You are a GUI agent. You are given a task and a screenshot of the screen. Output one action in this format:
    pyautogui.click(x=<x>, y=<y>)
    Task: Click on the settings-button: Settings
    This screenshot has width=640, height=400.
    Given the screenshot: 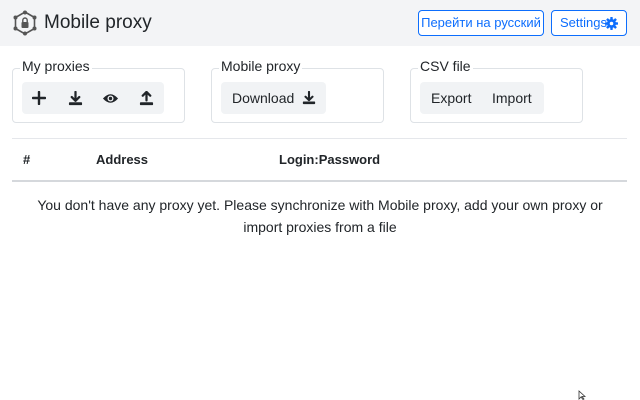 What is the action you would take?
    pyautogui.click(x=589, y=23)
    